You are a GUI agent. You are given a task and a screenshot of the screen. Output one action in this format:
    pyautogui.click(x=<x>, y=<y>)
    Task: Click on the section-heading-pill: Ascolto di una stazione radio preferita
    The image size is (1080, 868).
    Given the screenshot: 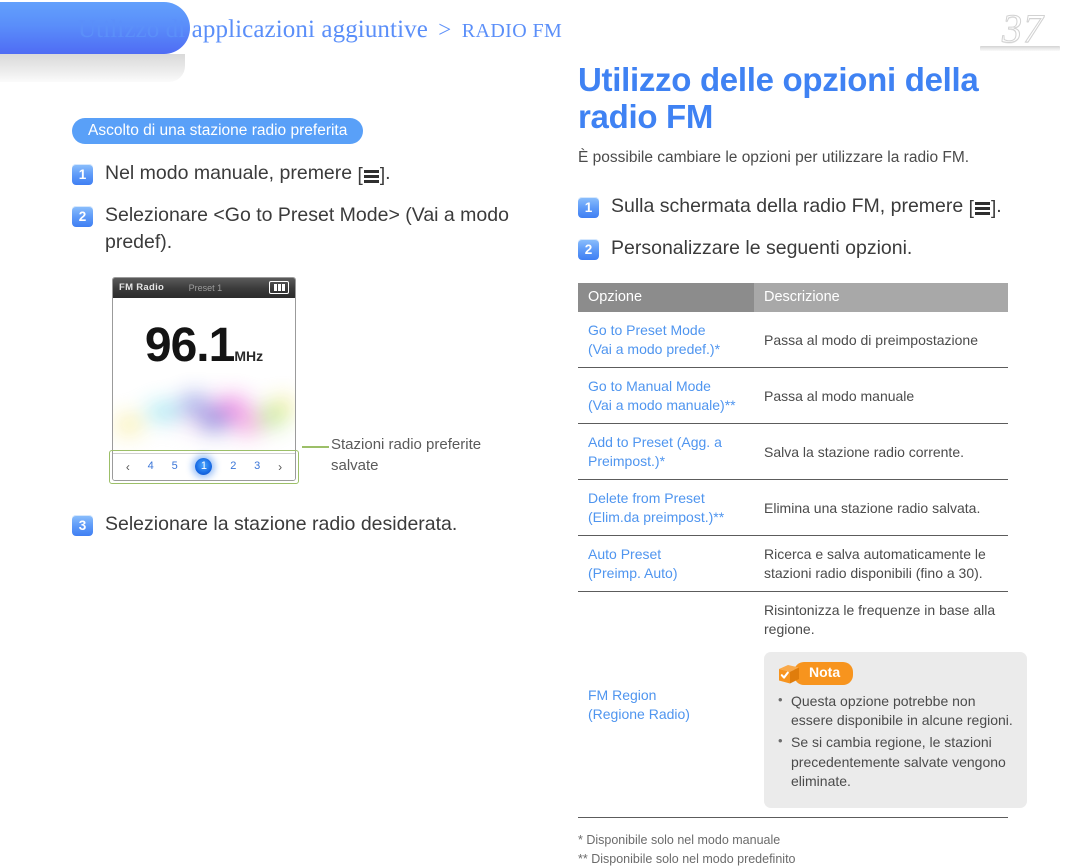 What is the action you would take?
    pyautogui.click(x=218, y=131)
    